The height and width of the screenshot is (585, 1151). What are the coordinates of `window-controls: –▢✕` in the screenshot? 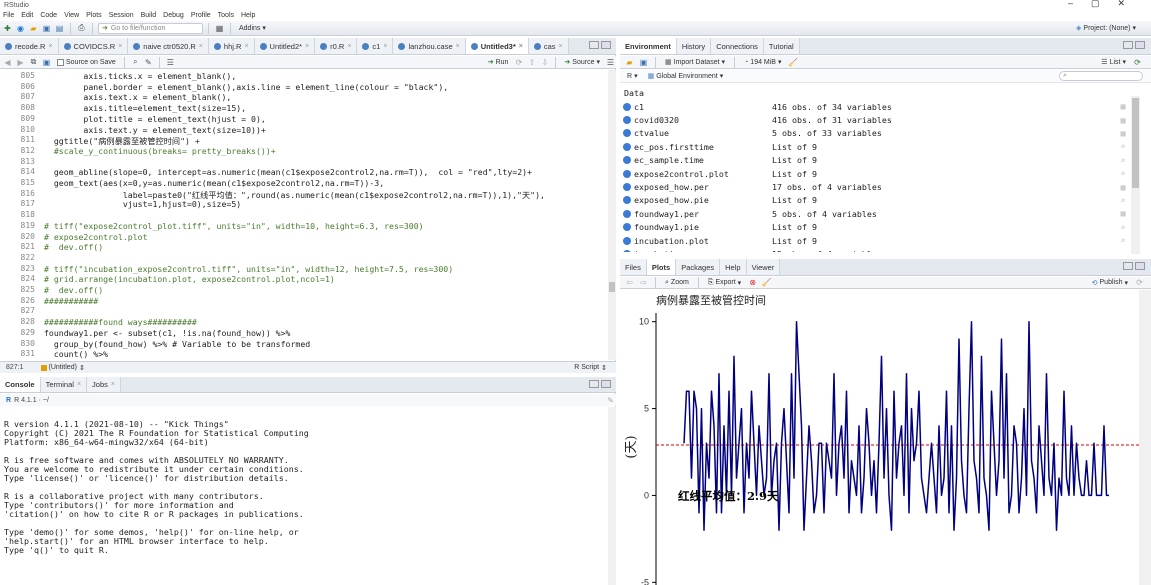 It's located at (1105, 4).